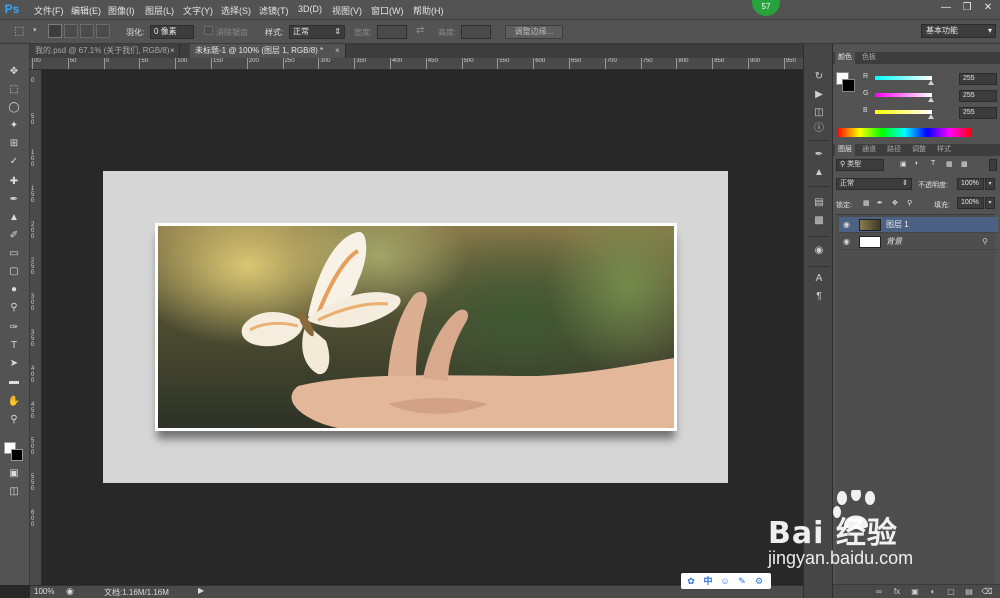 The height and width of the screenshot is (598, 1000). What do you see at coordinates (958, 31) in the screenshot?
I see `workspace-select: 基本功能 ▾` at bounding box center [958, 31].